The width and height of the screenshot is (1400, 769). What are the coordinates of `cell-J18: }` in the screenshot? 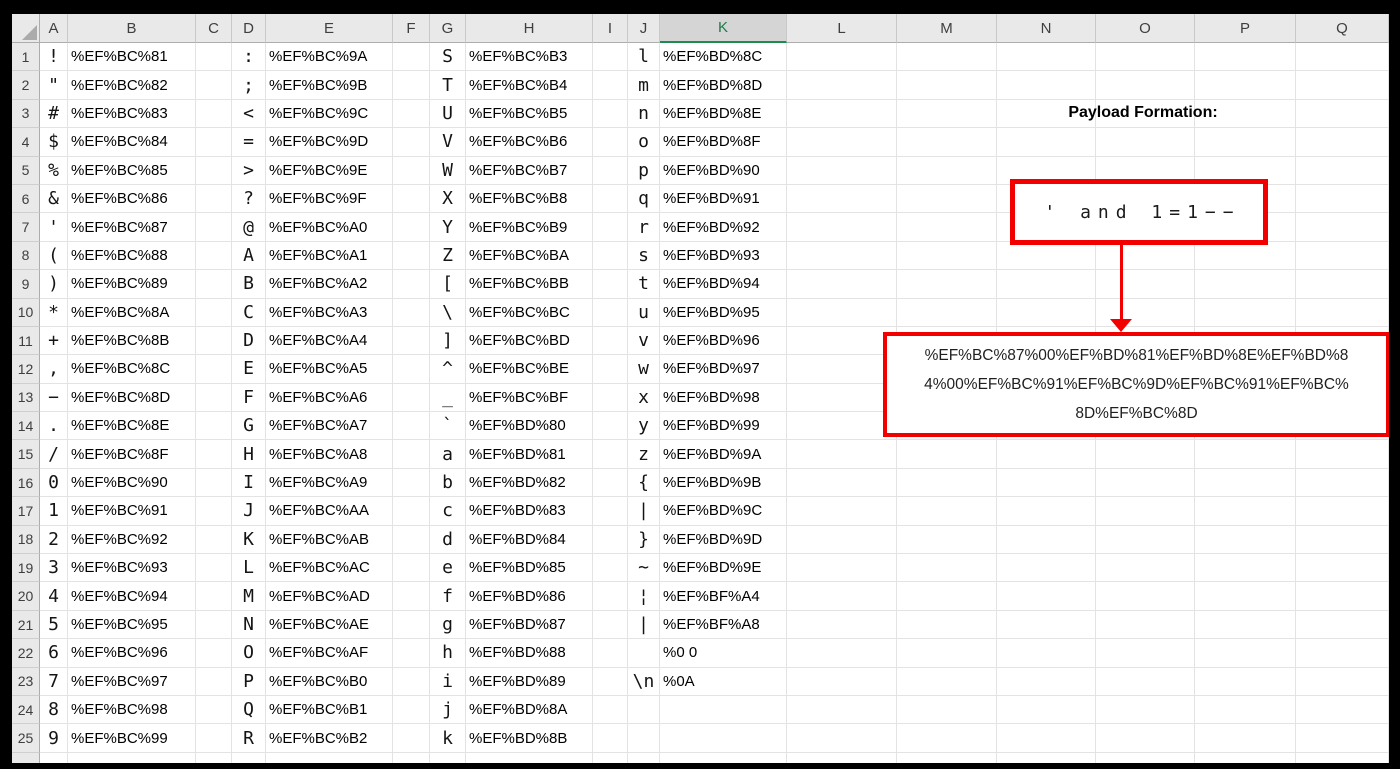 It's located at (644, 540).